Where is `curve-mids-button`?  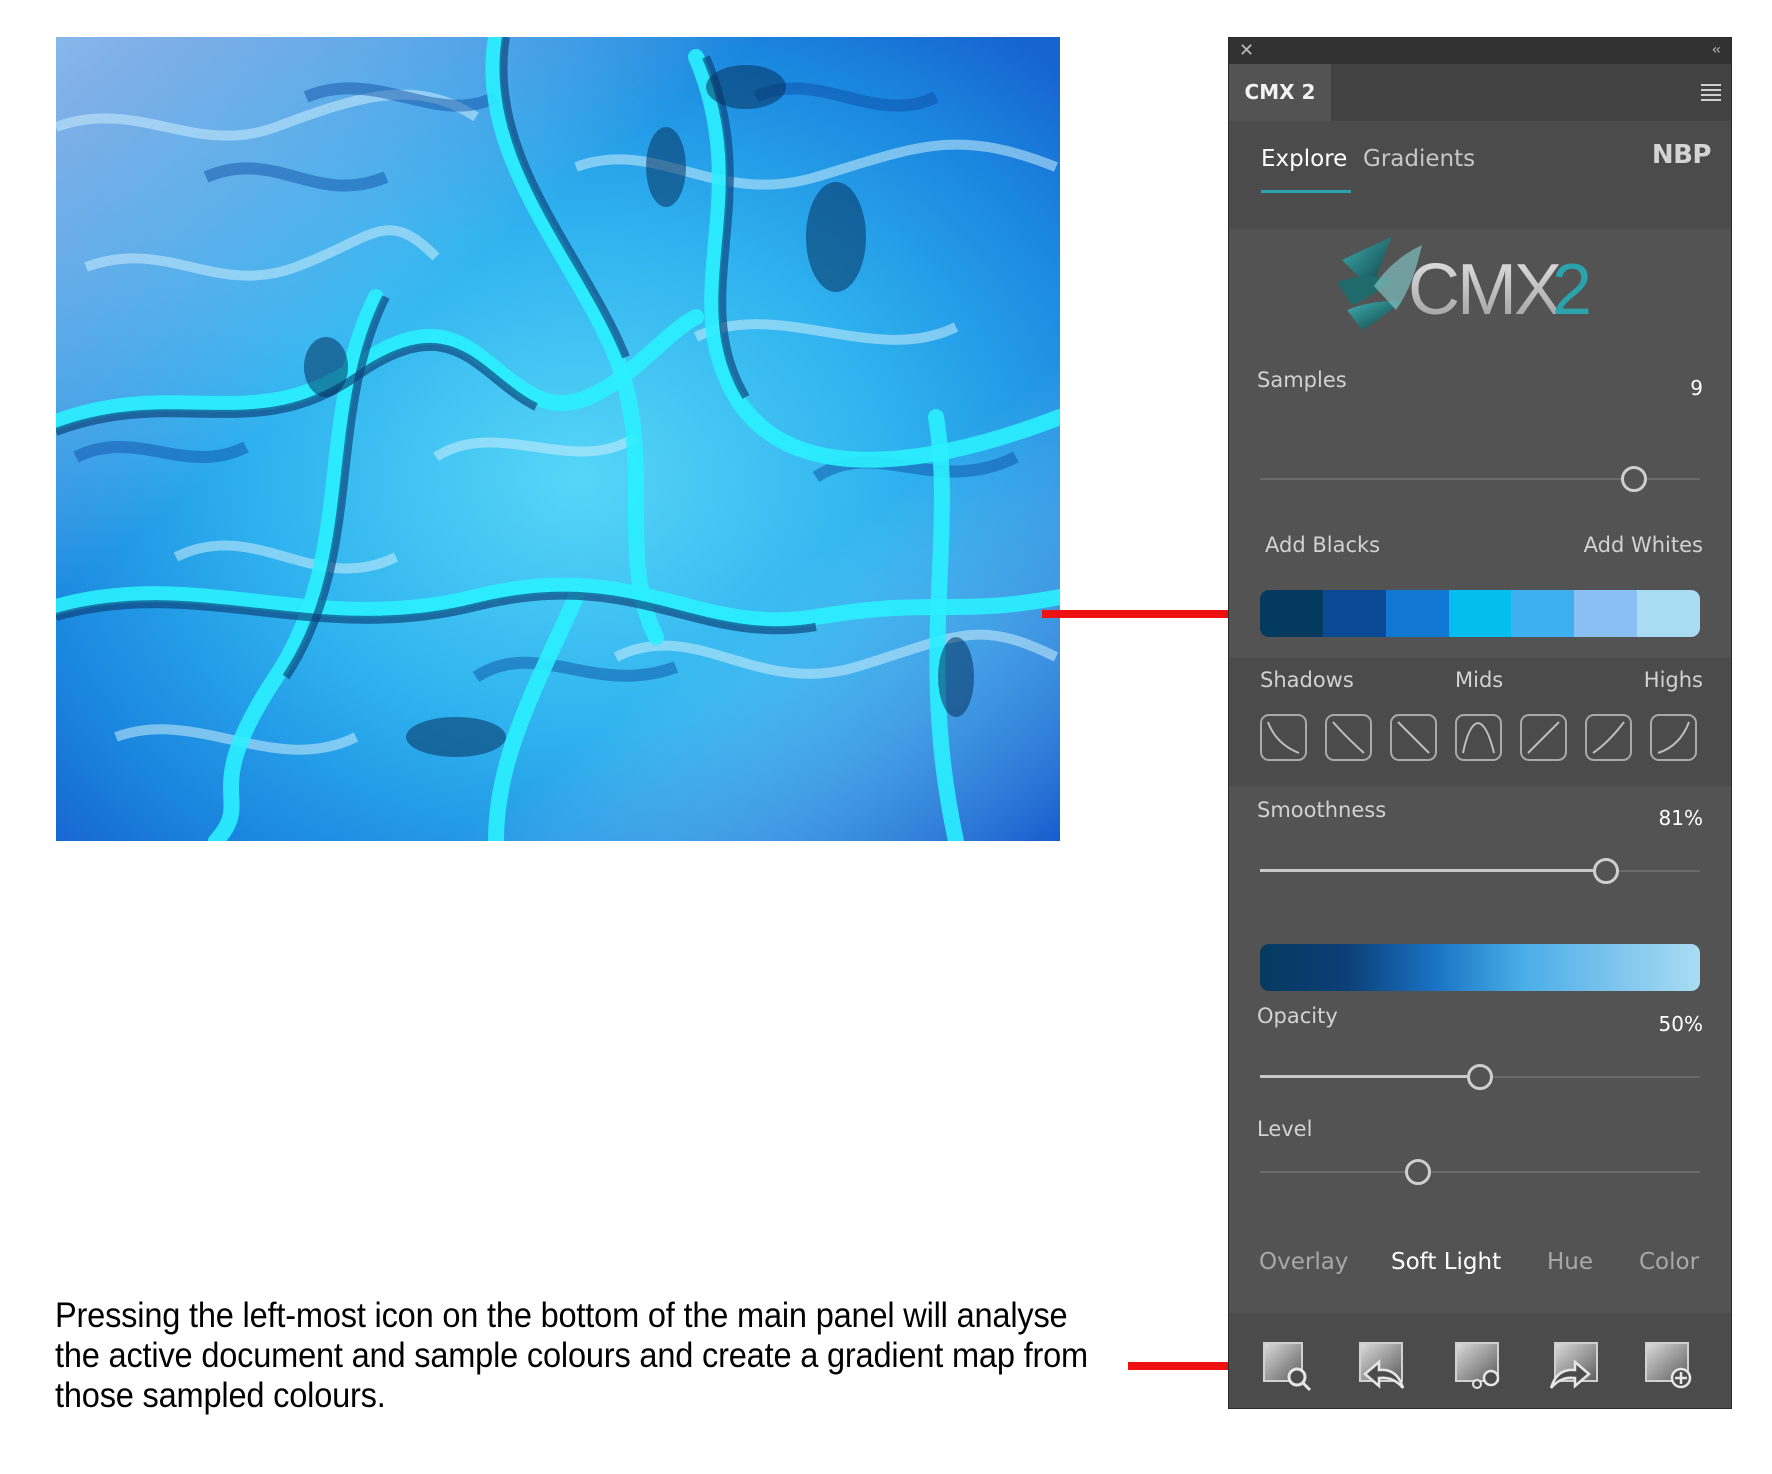 curve-mids-button is located at coordinates (1478, 737).